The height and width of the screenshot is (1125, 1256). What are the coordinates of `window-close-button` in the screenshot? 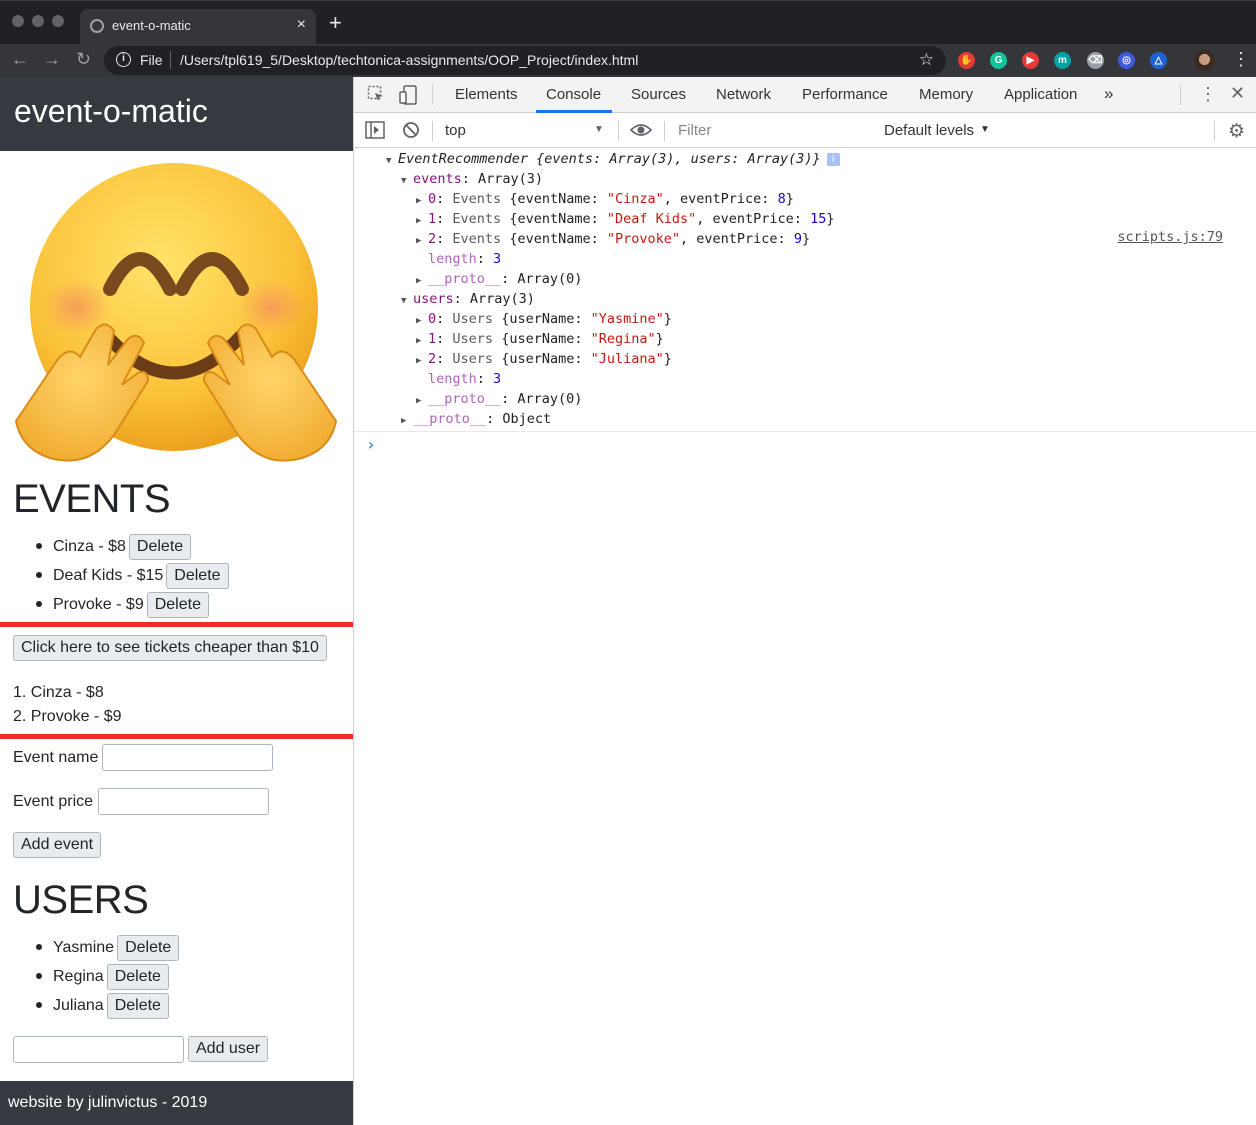 It's located at (18, 21).